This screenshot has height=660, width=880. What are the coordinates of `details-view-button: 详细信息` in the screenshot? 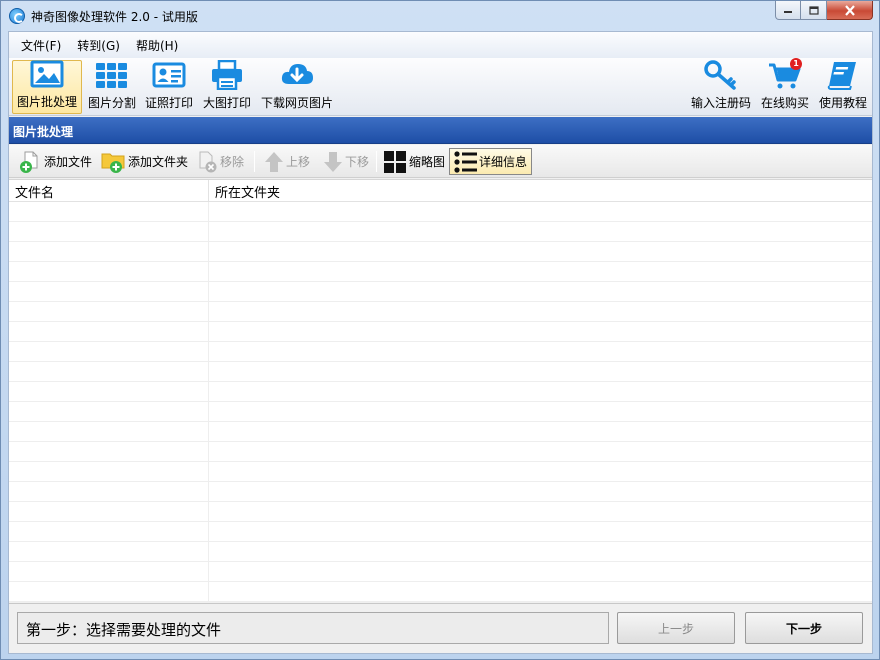 It's located at (490, 161).